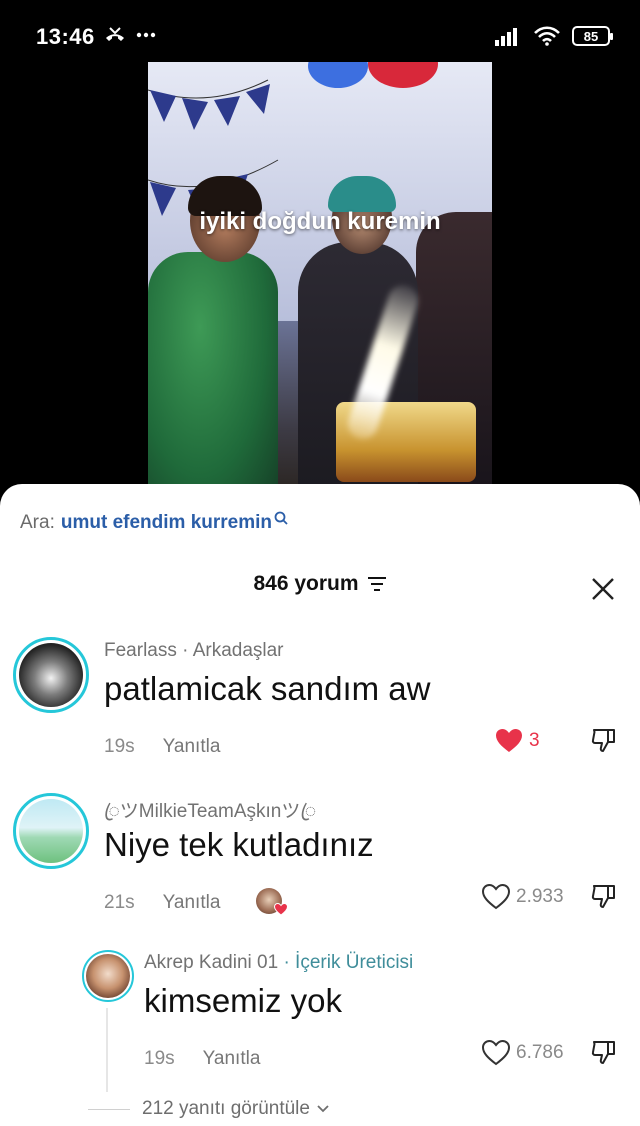 This screenshot has height=1126, width=640. Describe the element at coordinates (547, 36) in the screenshot. I see `wifi-icon` at that location.